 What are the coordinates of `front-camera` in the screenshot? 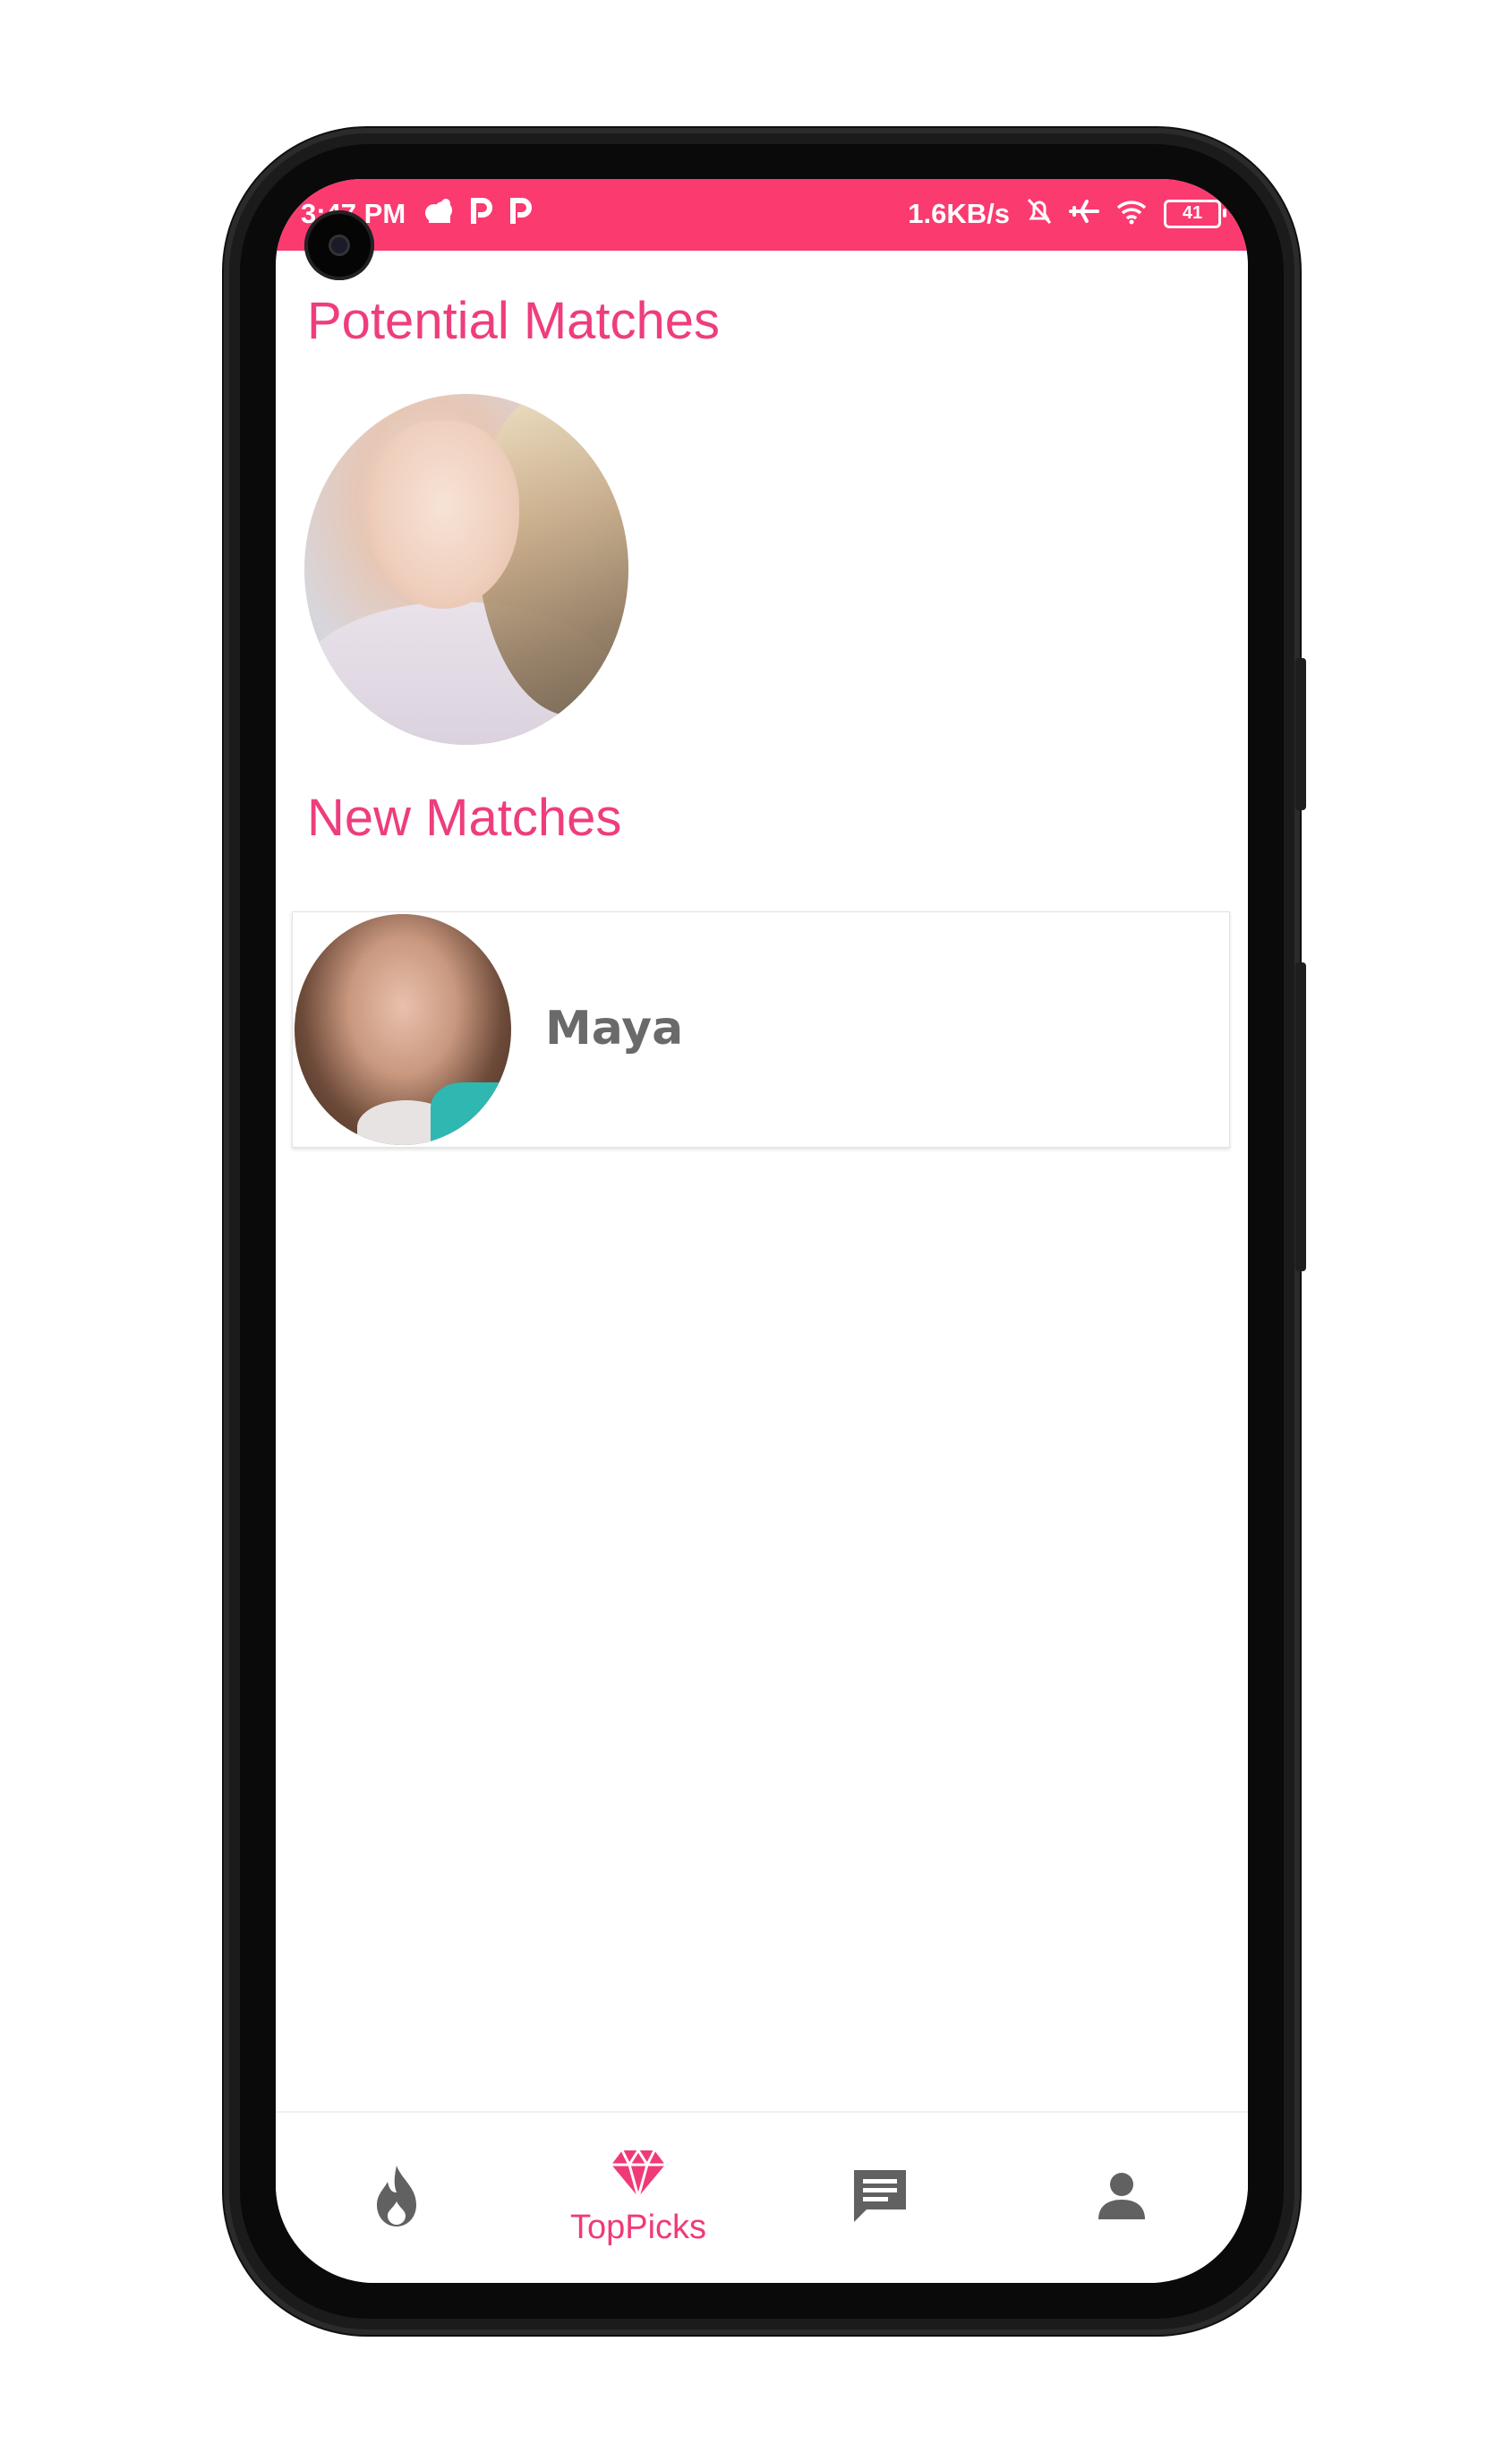 It's located at (339, 245).